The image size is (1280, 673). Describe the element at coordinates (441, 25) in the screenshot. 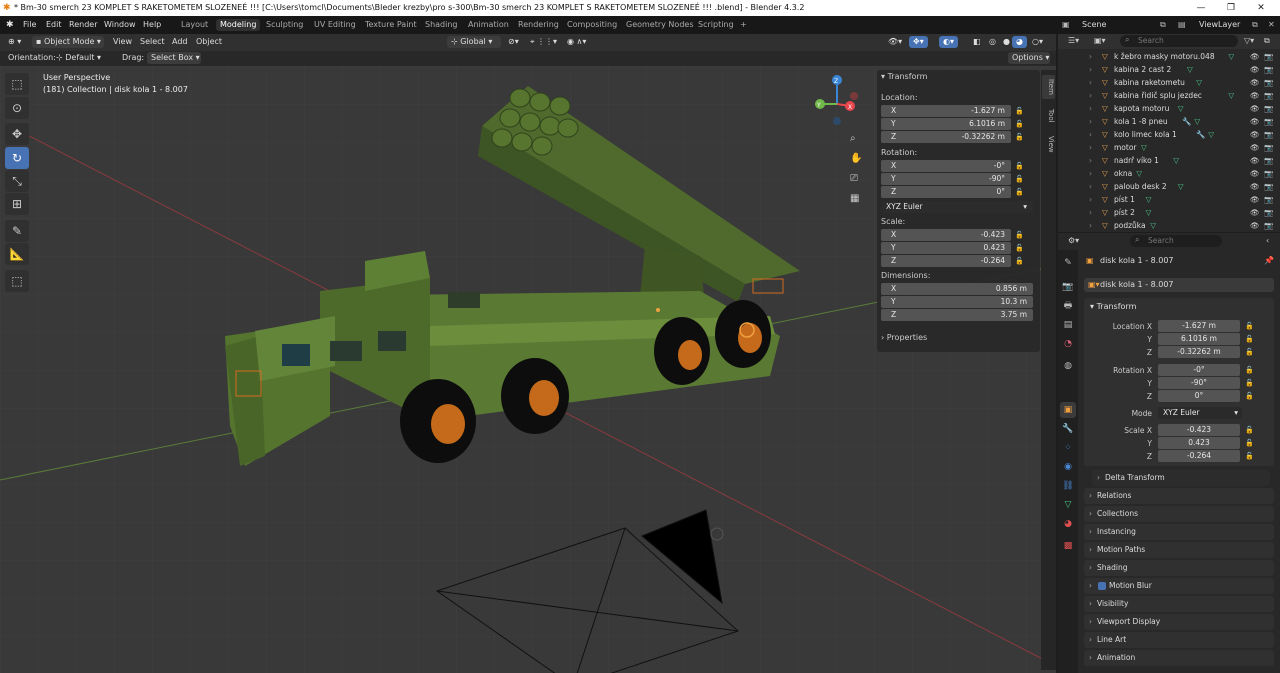

I see `tab-shading: Shading` at that location.